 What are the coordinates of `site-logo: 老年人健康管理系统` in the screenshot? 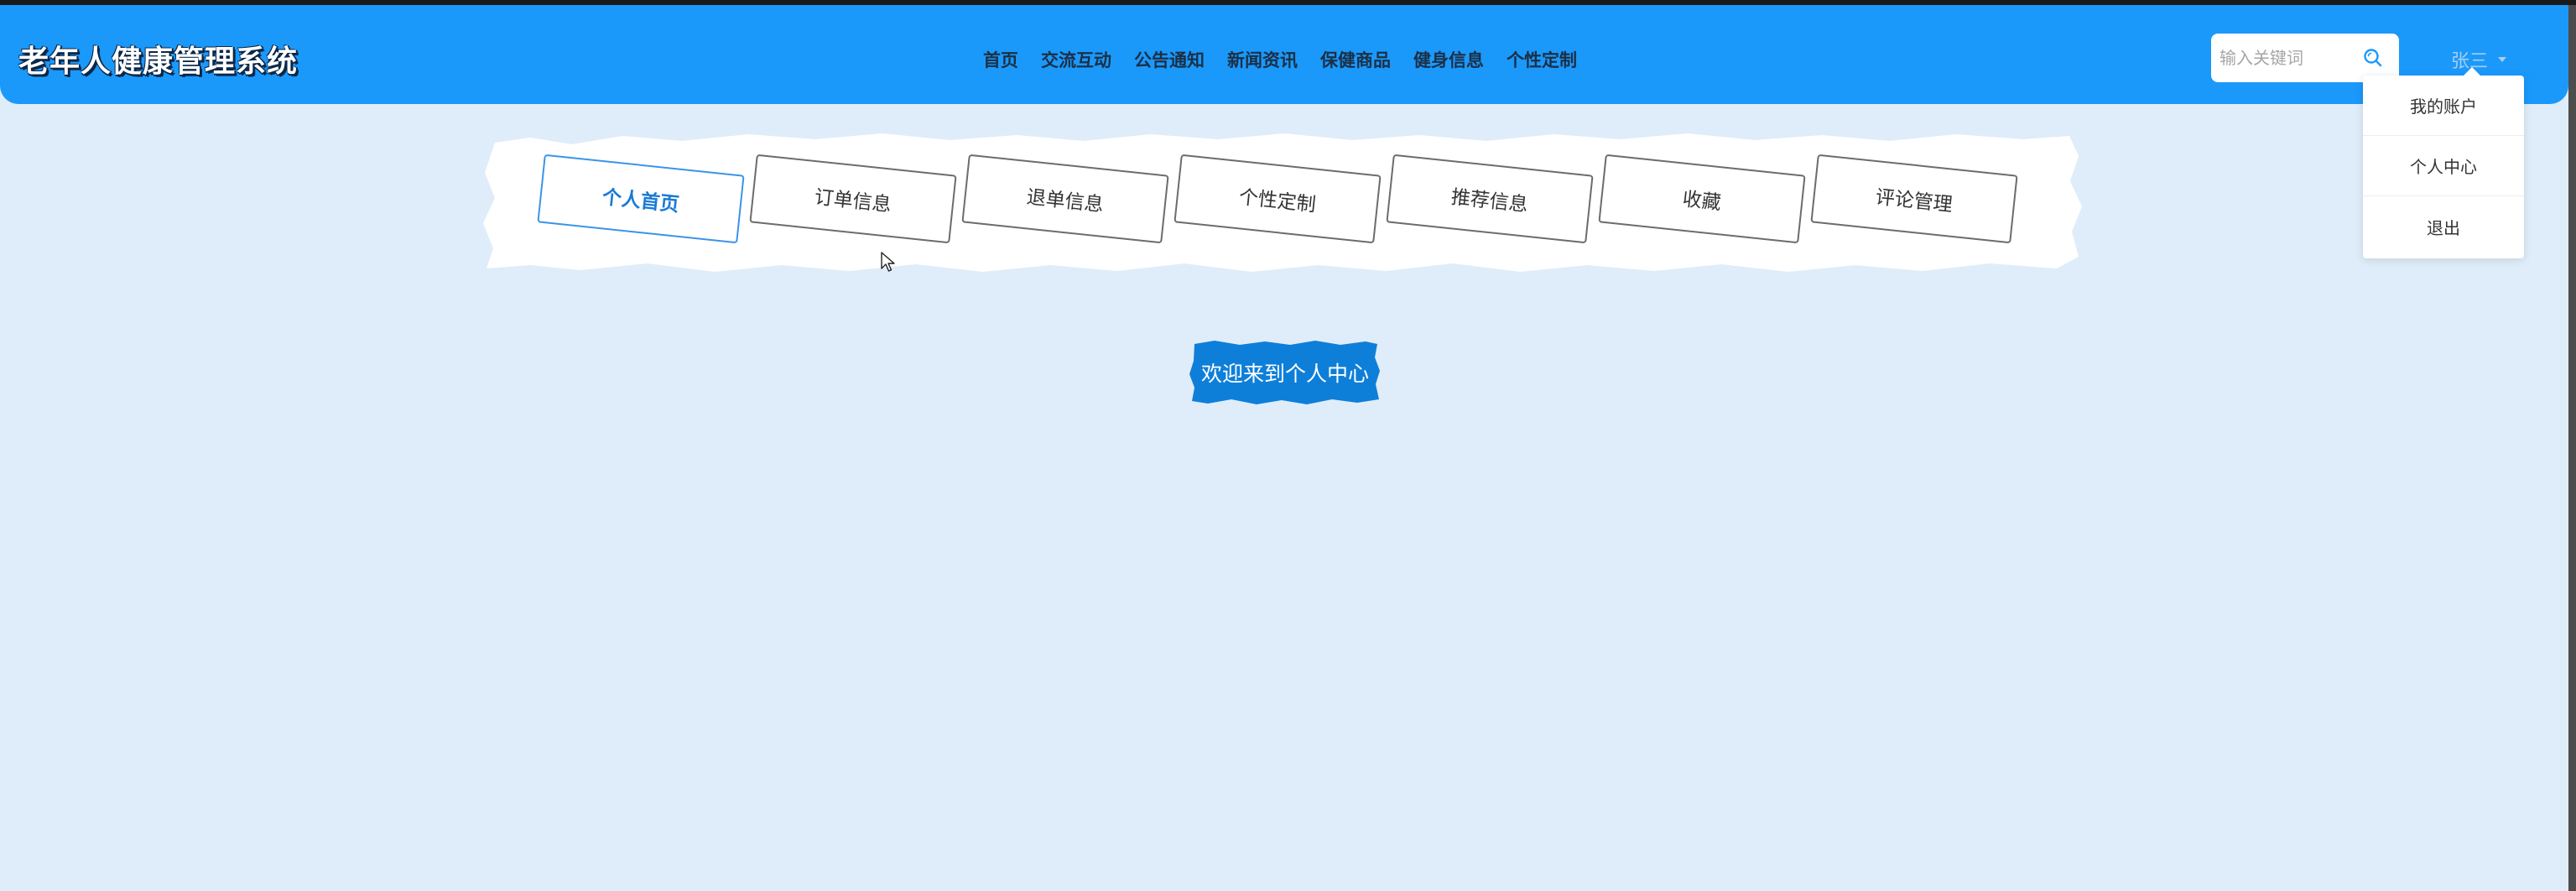 It's located at (158, 59).